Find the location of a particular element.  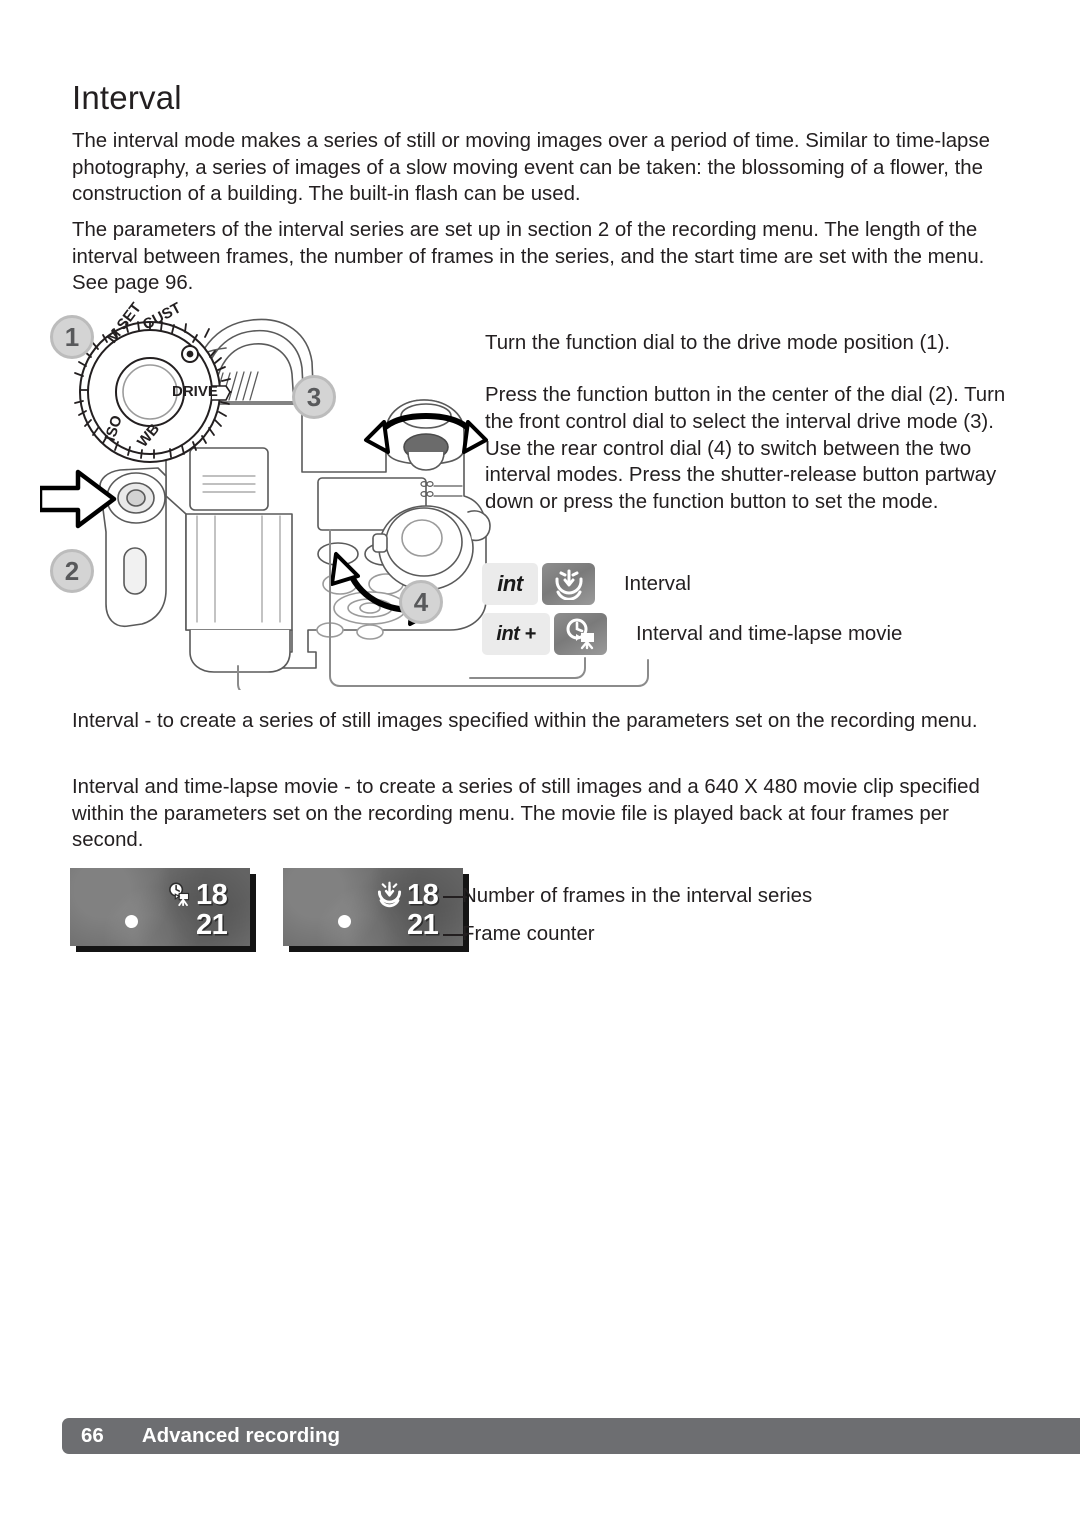

lcd-code-int-plus: int + is located at coordinates (516, 634).